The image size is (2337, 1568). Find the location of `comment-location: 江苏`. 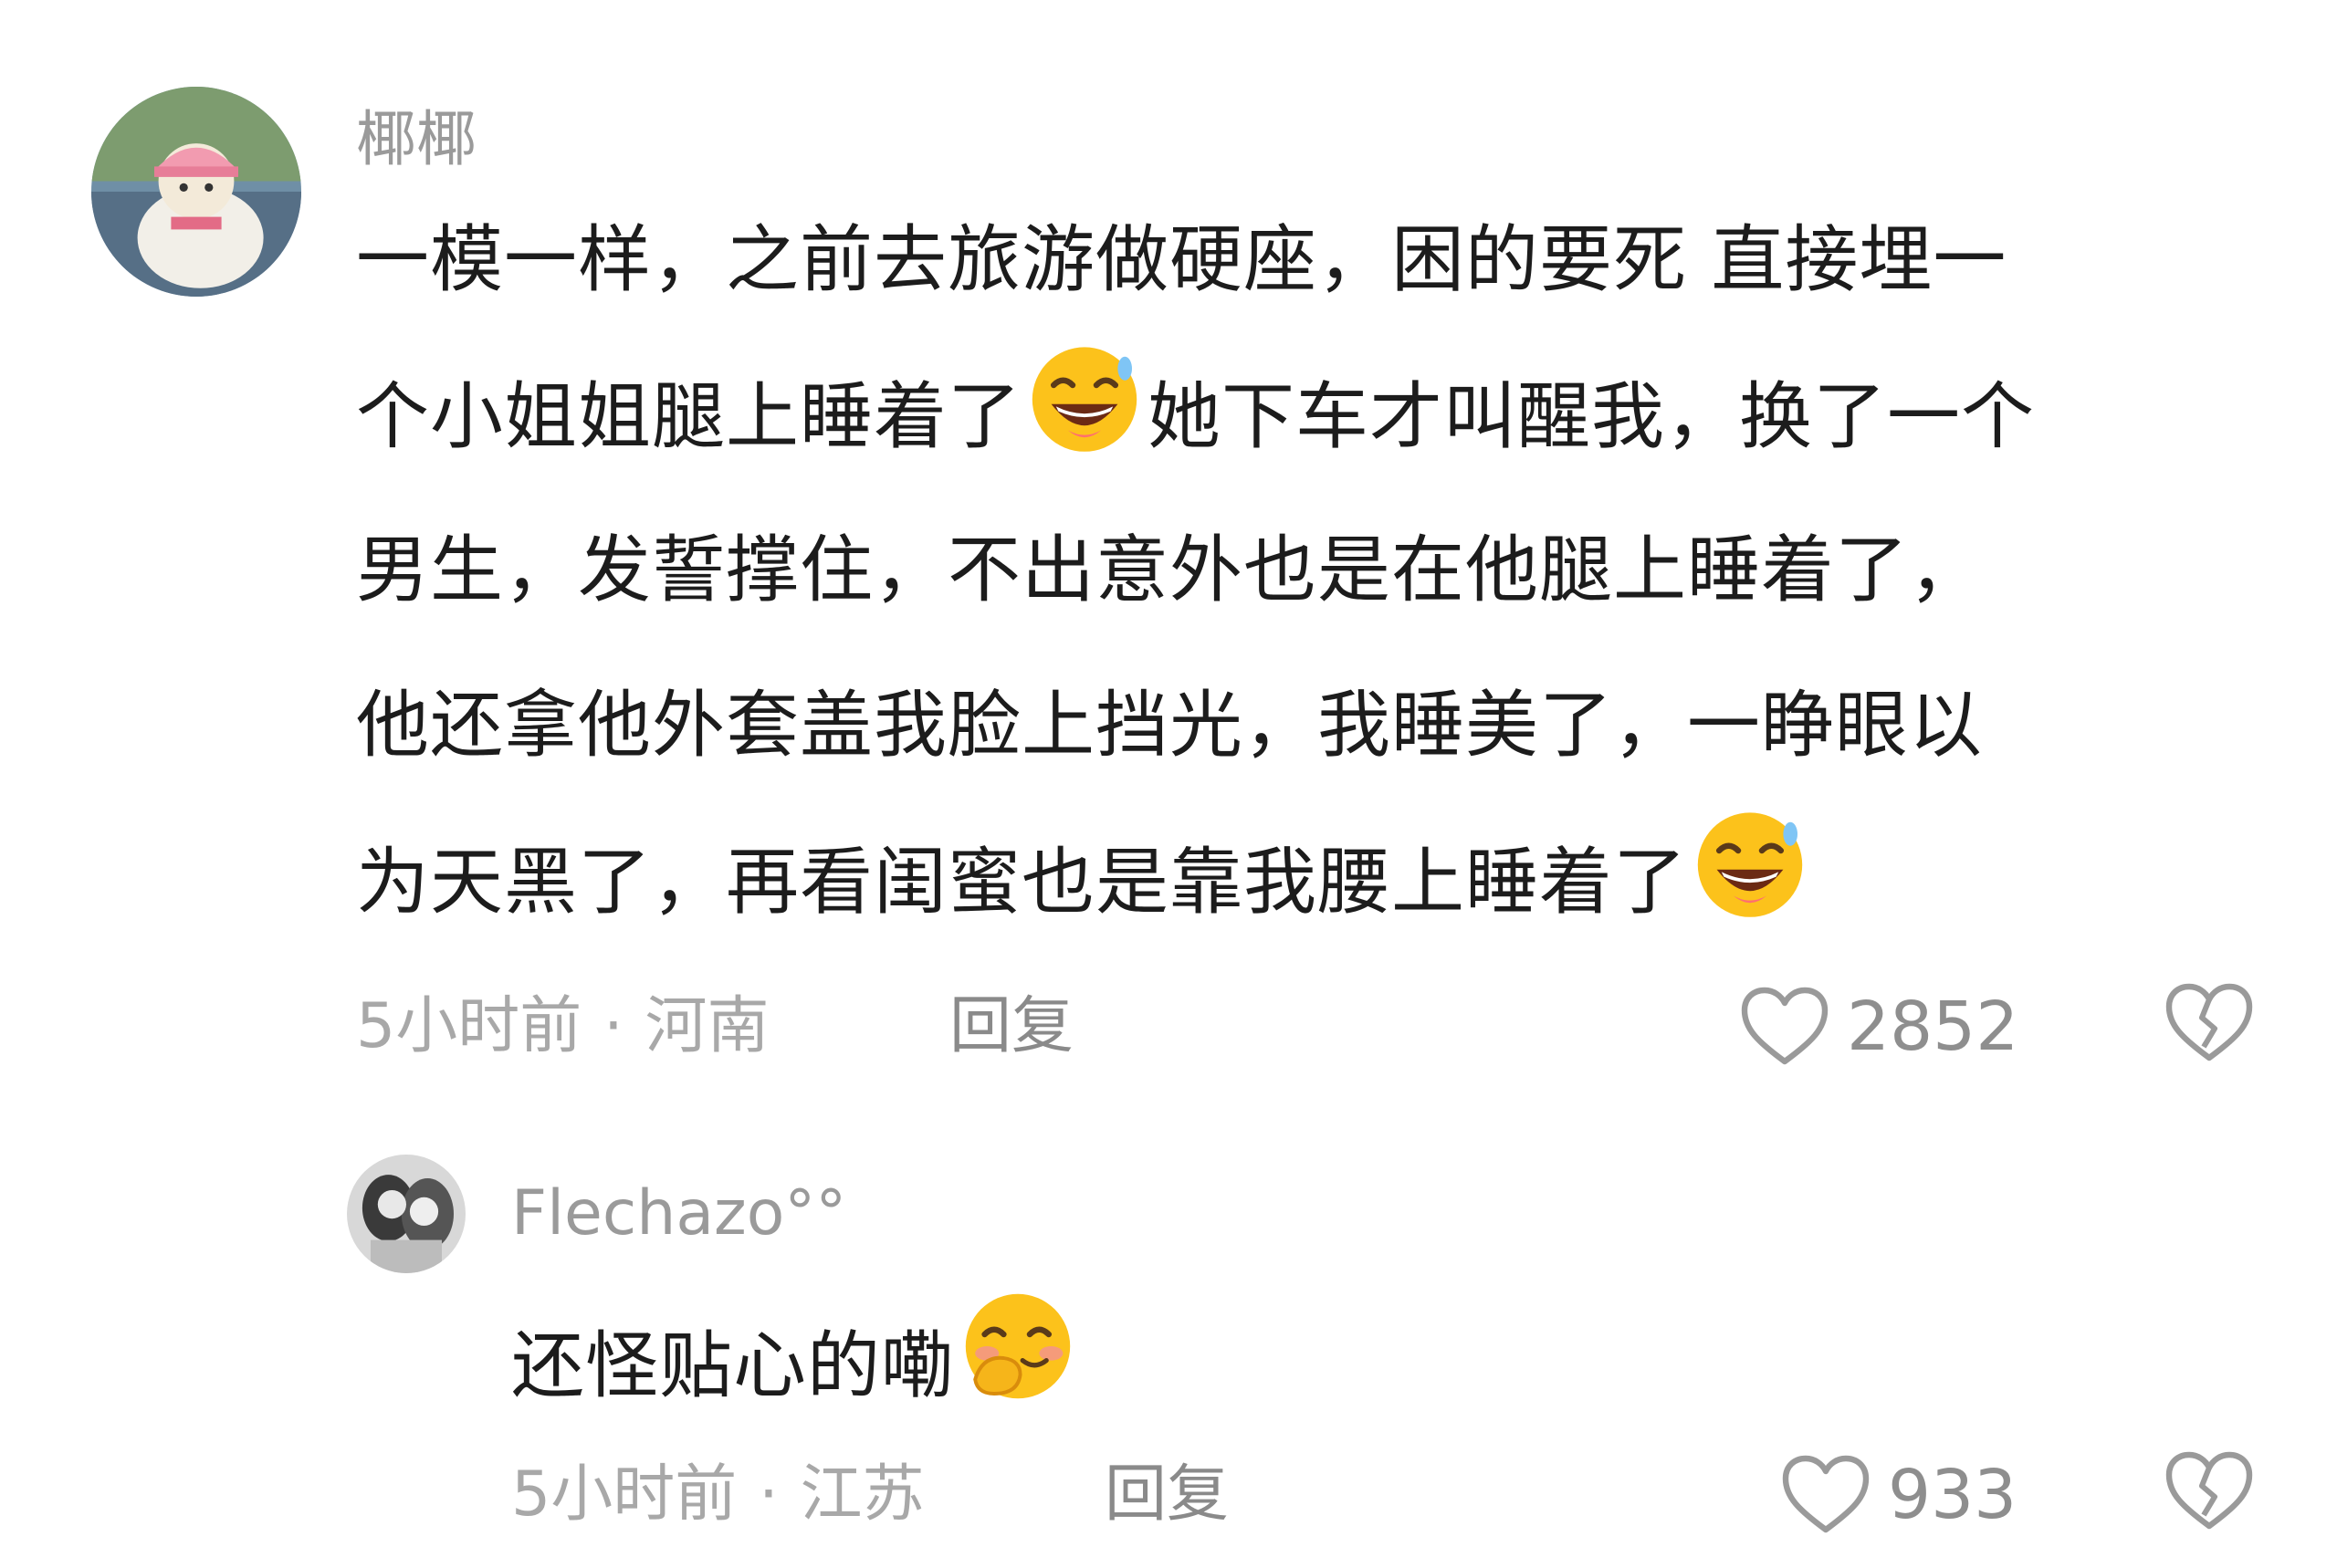

comment-location: 江苏 is located at coordinates (862, 1494).